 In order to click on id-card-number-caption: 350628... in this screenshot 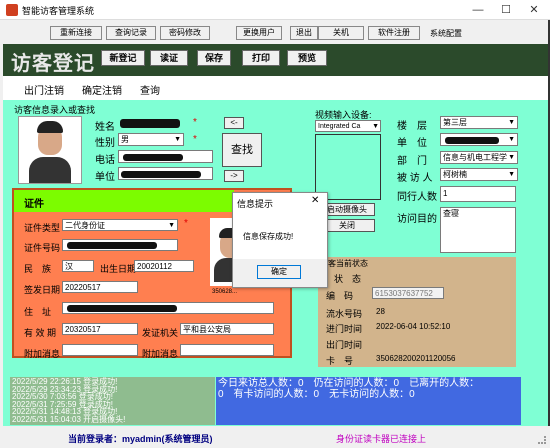, I will do `click(225, 292)`.